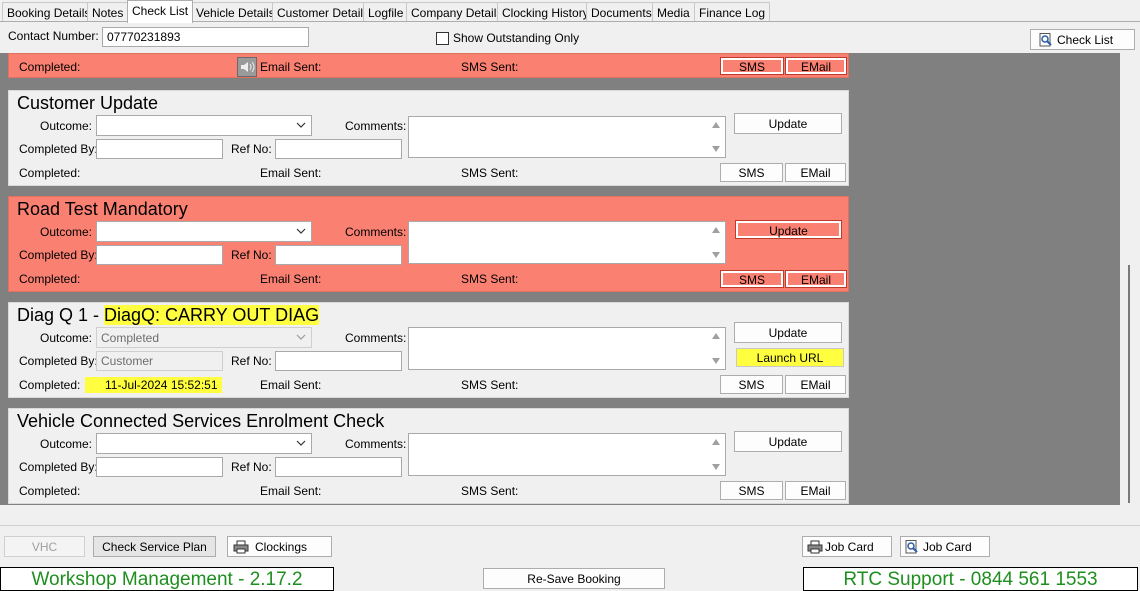  I want to click on clockings-button: Clockings, so click(279, 546).